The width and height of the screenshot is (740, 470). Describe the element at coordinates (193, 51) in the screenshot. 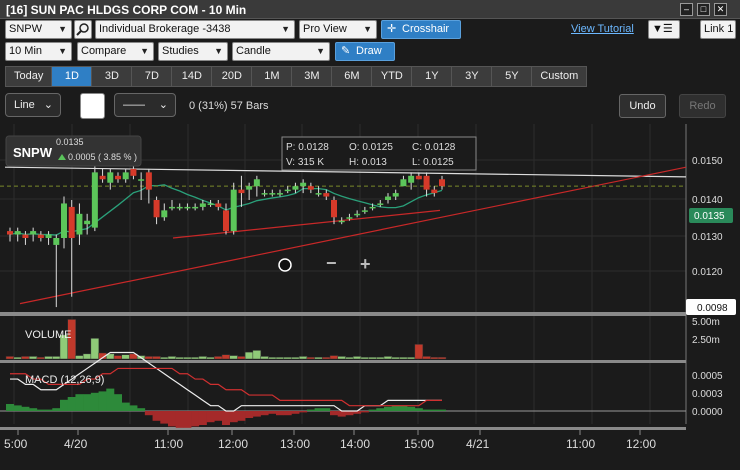

I see `studies-select: Studies ▼` at that location.